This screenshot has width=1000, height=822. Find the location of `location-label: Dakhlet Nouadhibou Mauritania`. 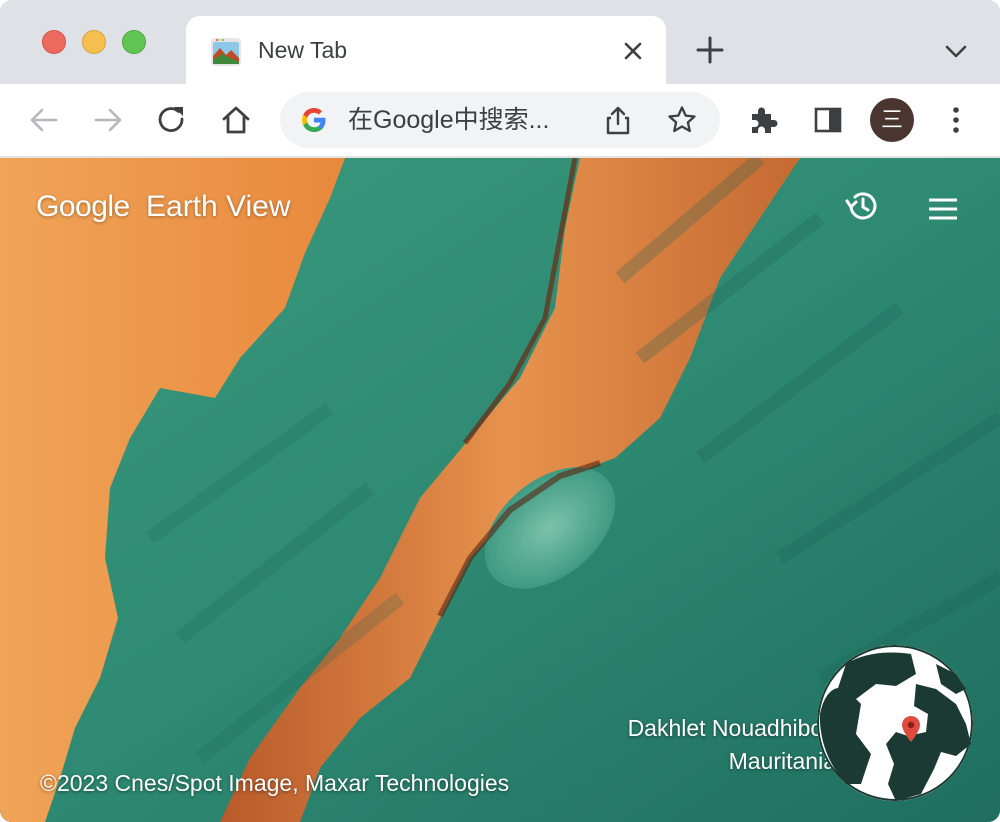

location-label: Dakhlet Nouadhibou Mauritania is located at coordinates (698, 746).